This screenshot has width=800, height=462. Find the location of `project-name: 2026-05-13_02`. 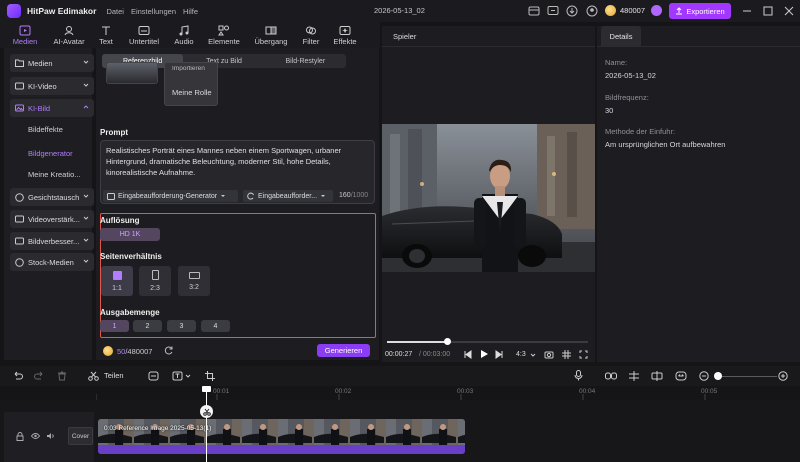

project-name: 2026-05-13_02 is located at coordinates (399, 10).